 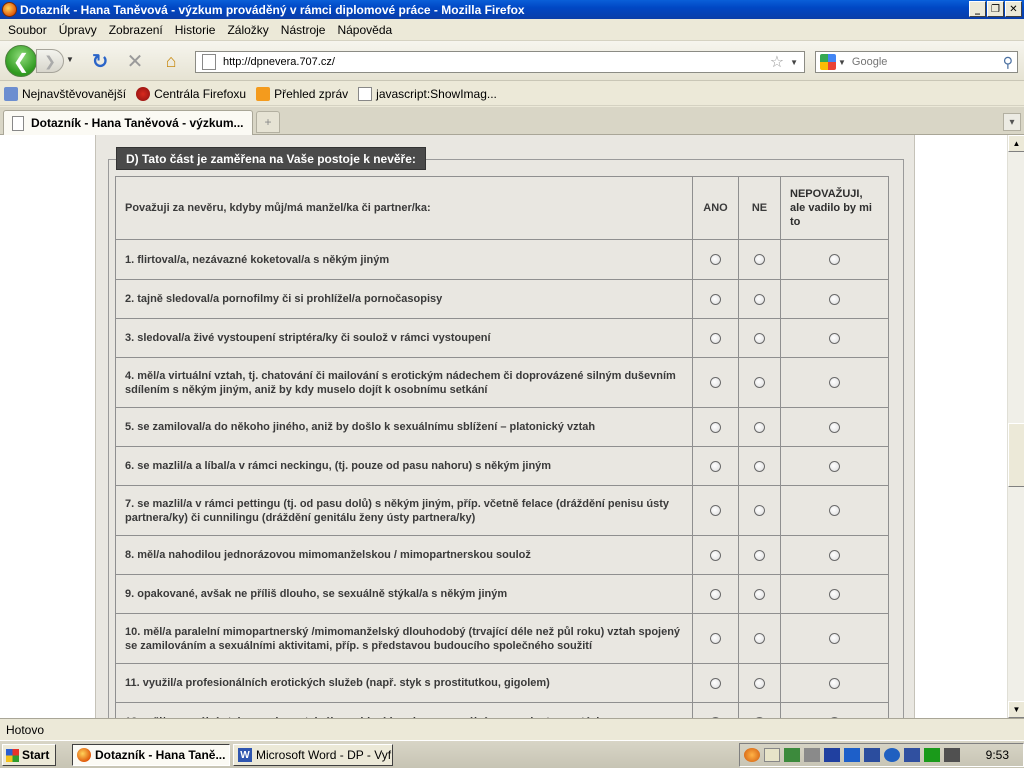 What do you see at coordinates (191, 93) in the screenshot?
I see `bookmark-firefox-central: Centrála Firefoxu` at bounding box center [191, 93].